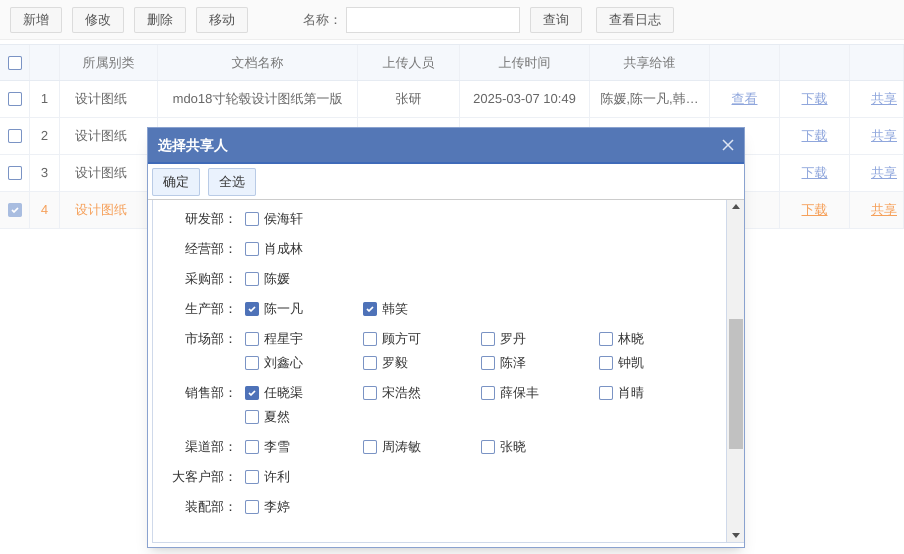 The image size is (904, 554). I want to click on person-name: 陈泽, so click(513, 363).